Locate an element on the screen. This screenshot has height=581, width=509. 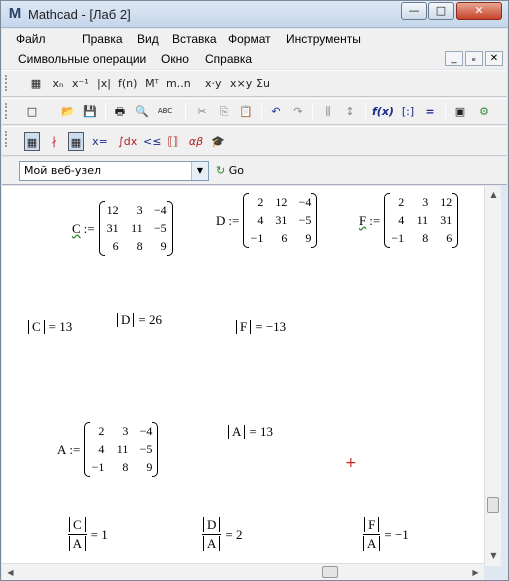
matrix-cell: 3 is located at coordinates (125, 431).